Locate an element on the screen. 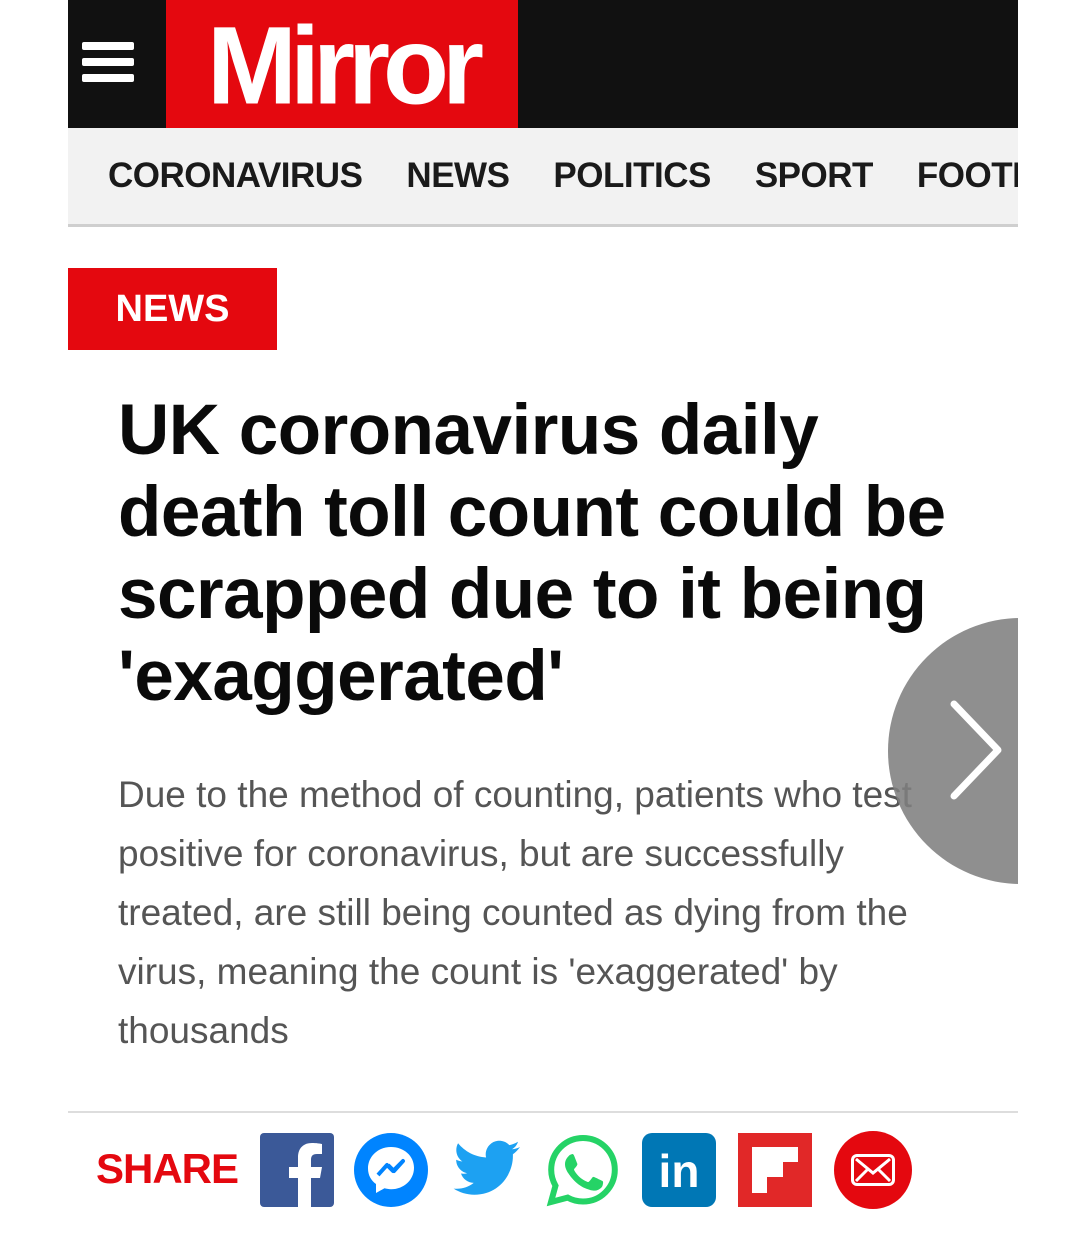  facebook-icon is located at coordinates (297, 1170).